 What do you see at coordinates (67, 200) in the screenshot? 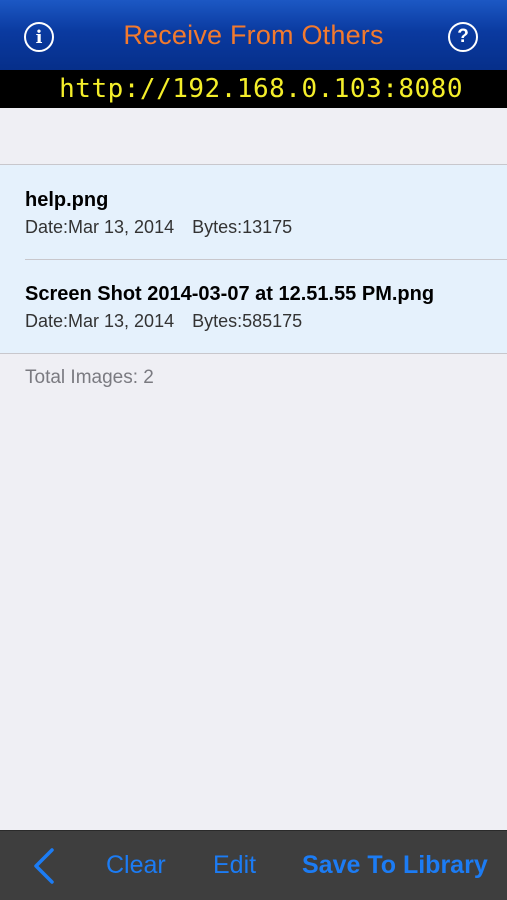
I see `file-name: help.png` at bounding box center [67, 200].